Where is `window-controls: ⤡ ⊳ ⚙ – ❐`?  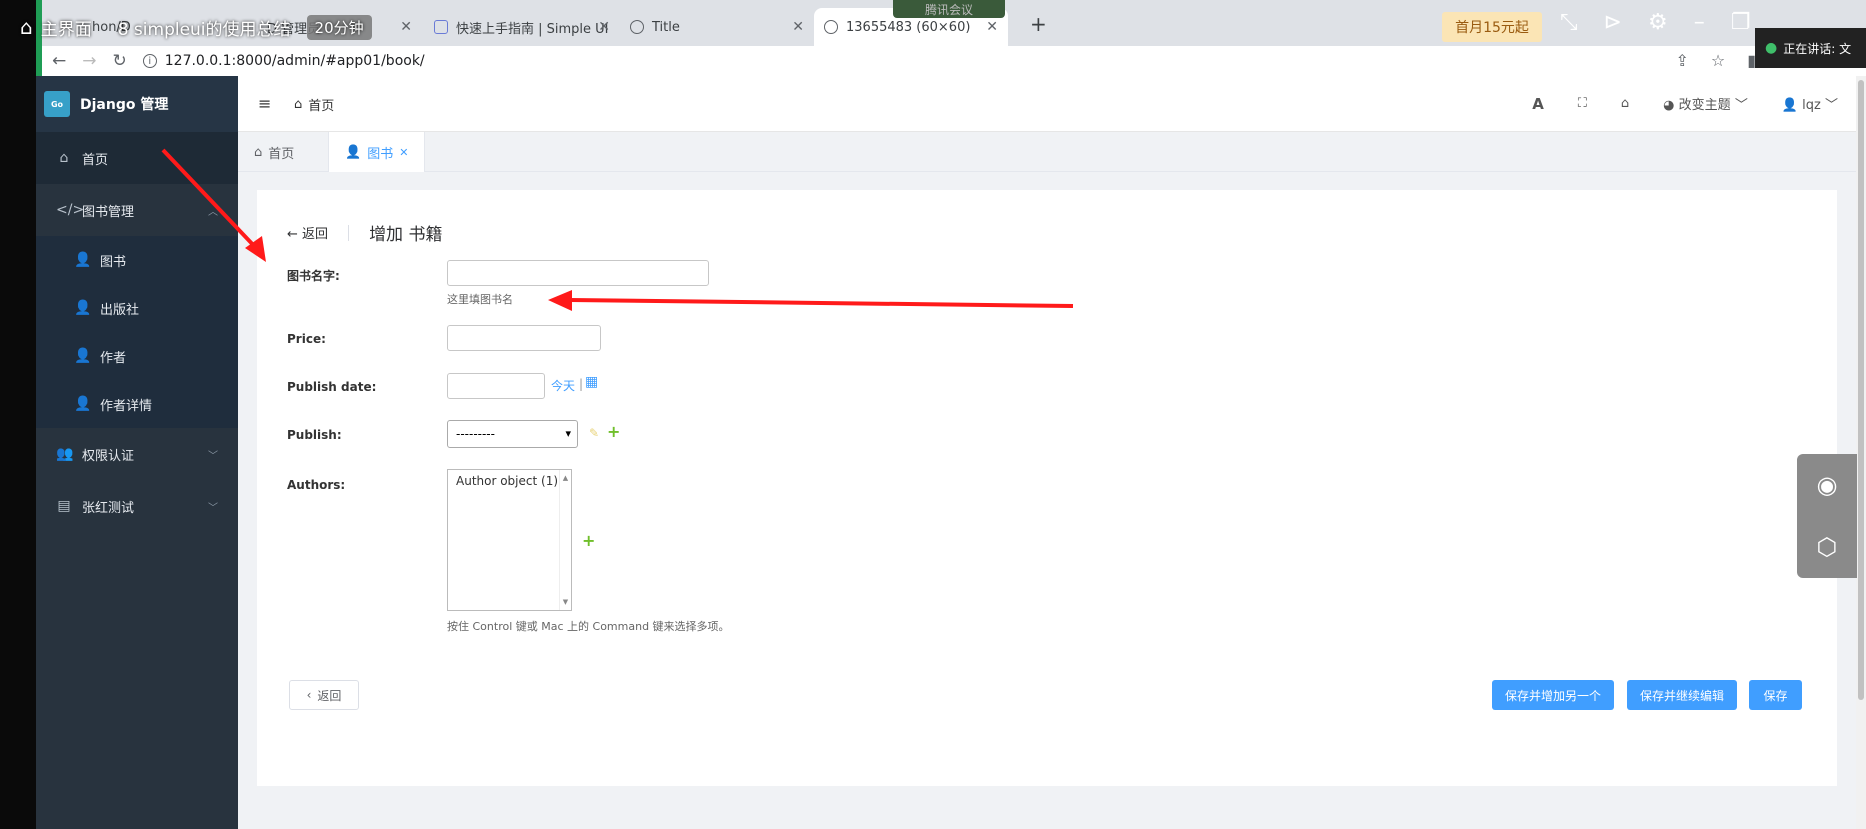
window-controls: ⤡ ⊳ ⚙ – ❐ is located at coordinates (1655, 22).